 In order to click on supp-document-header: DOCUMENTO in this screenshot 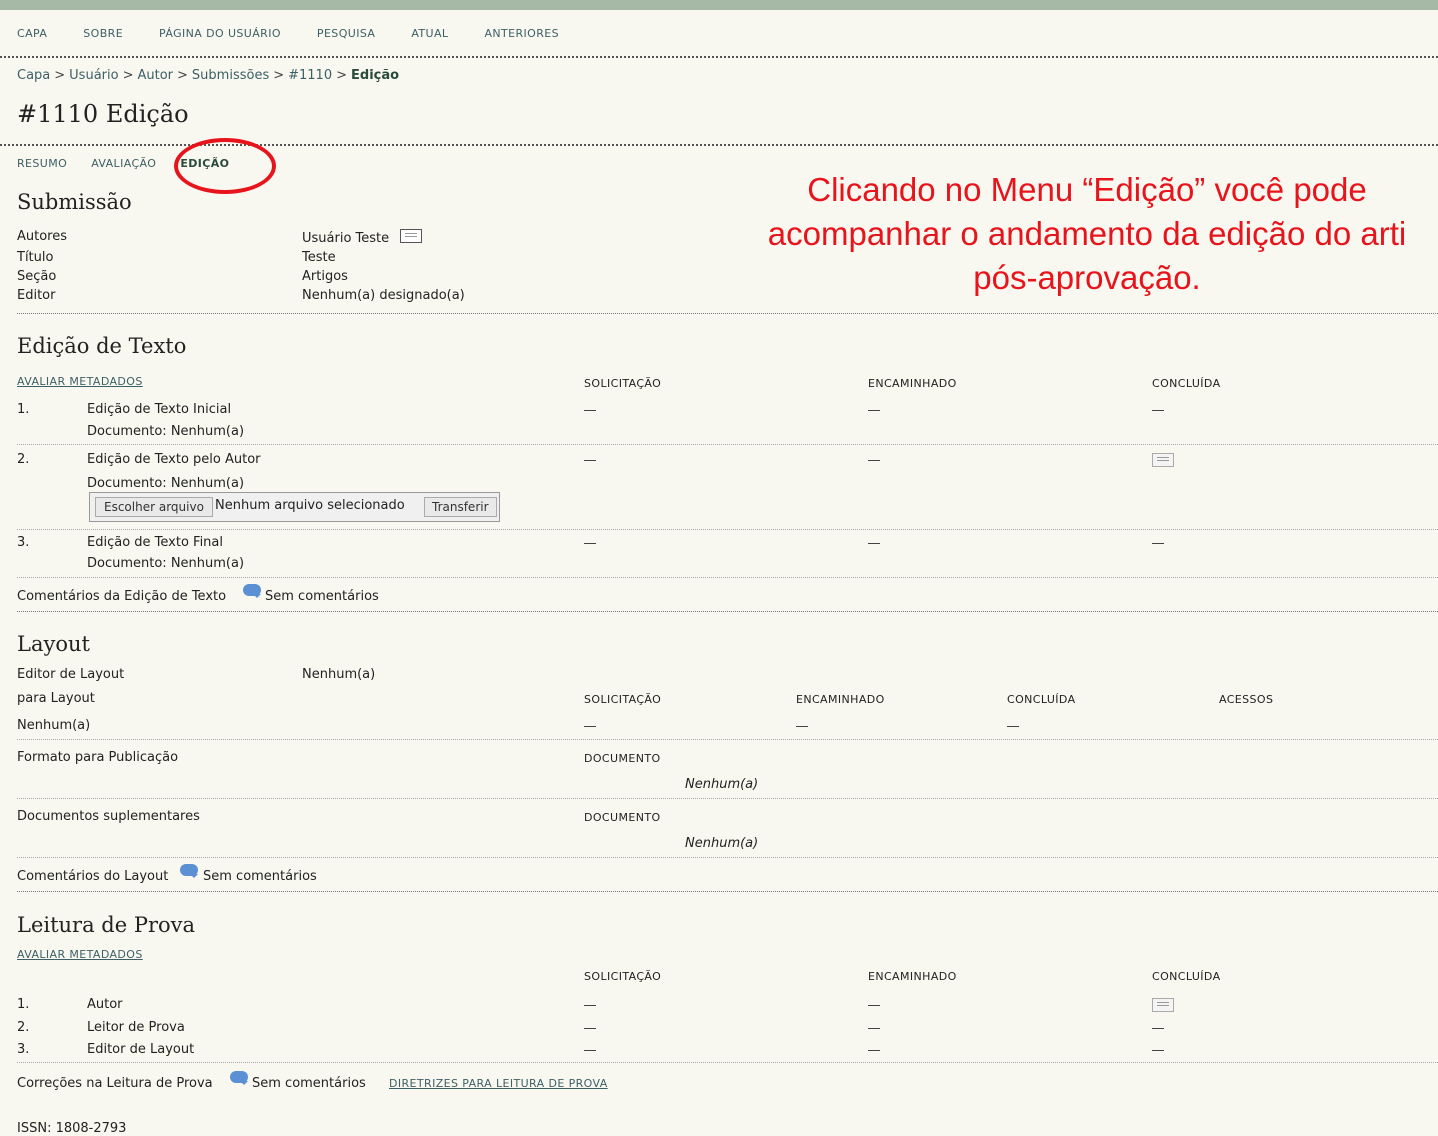, I will do `click(622, 817)`.